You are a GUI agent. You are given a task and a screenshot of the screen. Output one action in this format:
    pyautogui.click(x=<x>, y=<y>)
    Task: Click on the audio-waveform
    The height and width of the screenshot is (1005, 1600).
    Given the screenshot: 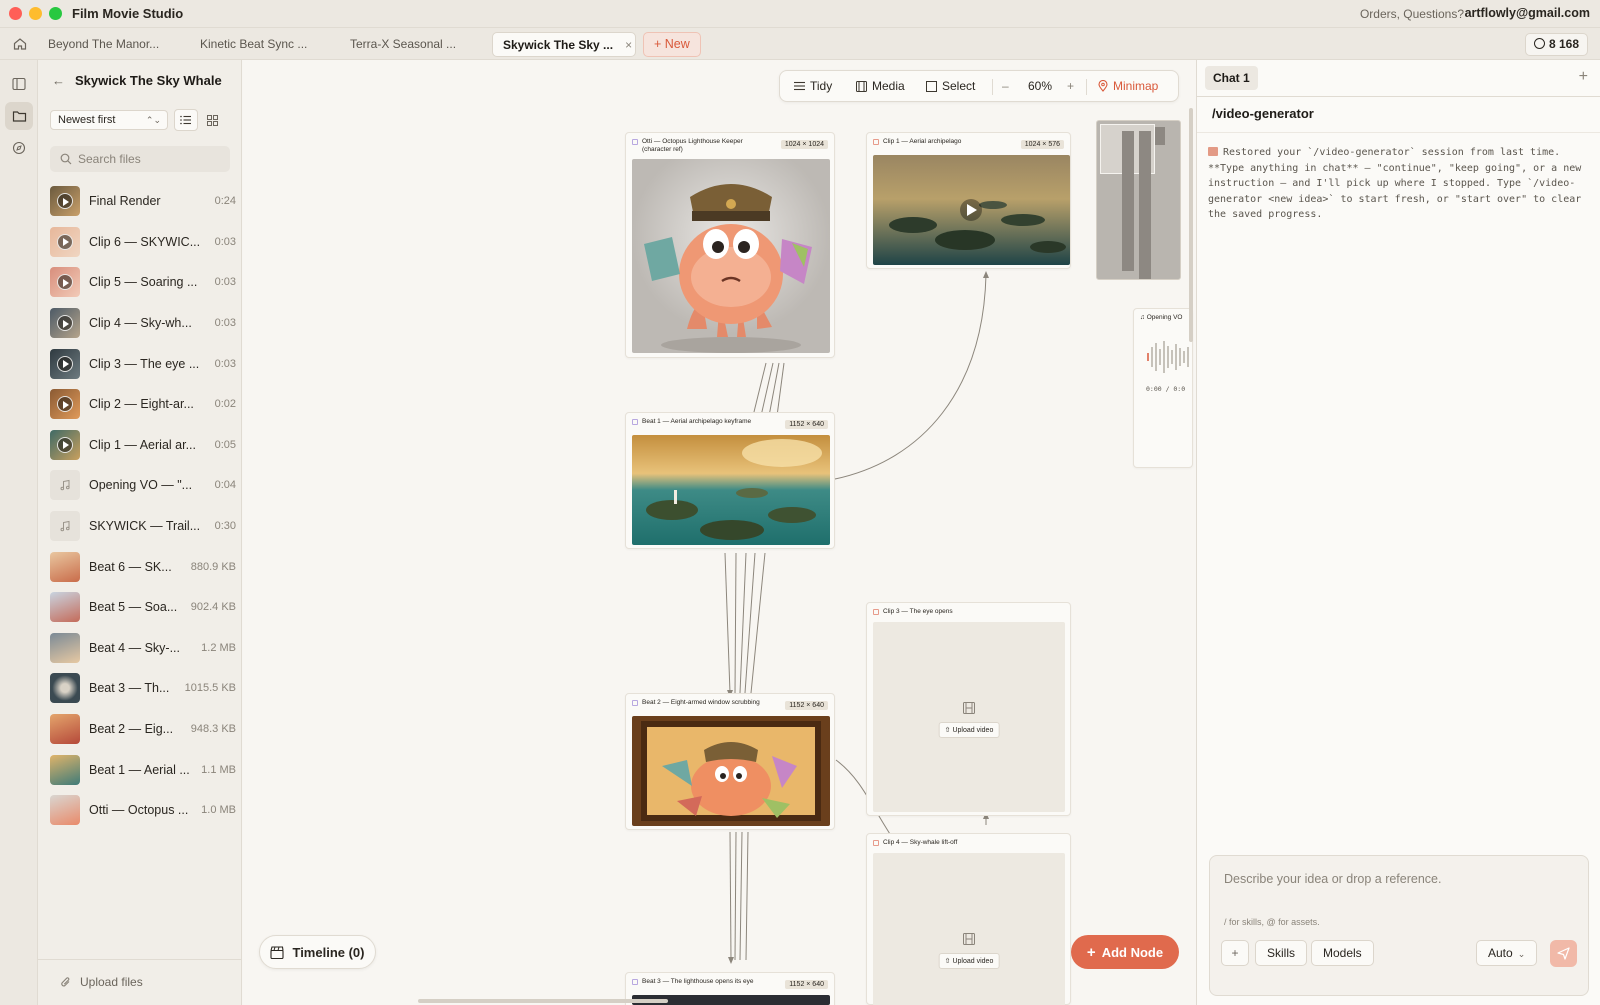 What is the action you would take?
    pyautogui.click(x=1168, y=357)
    